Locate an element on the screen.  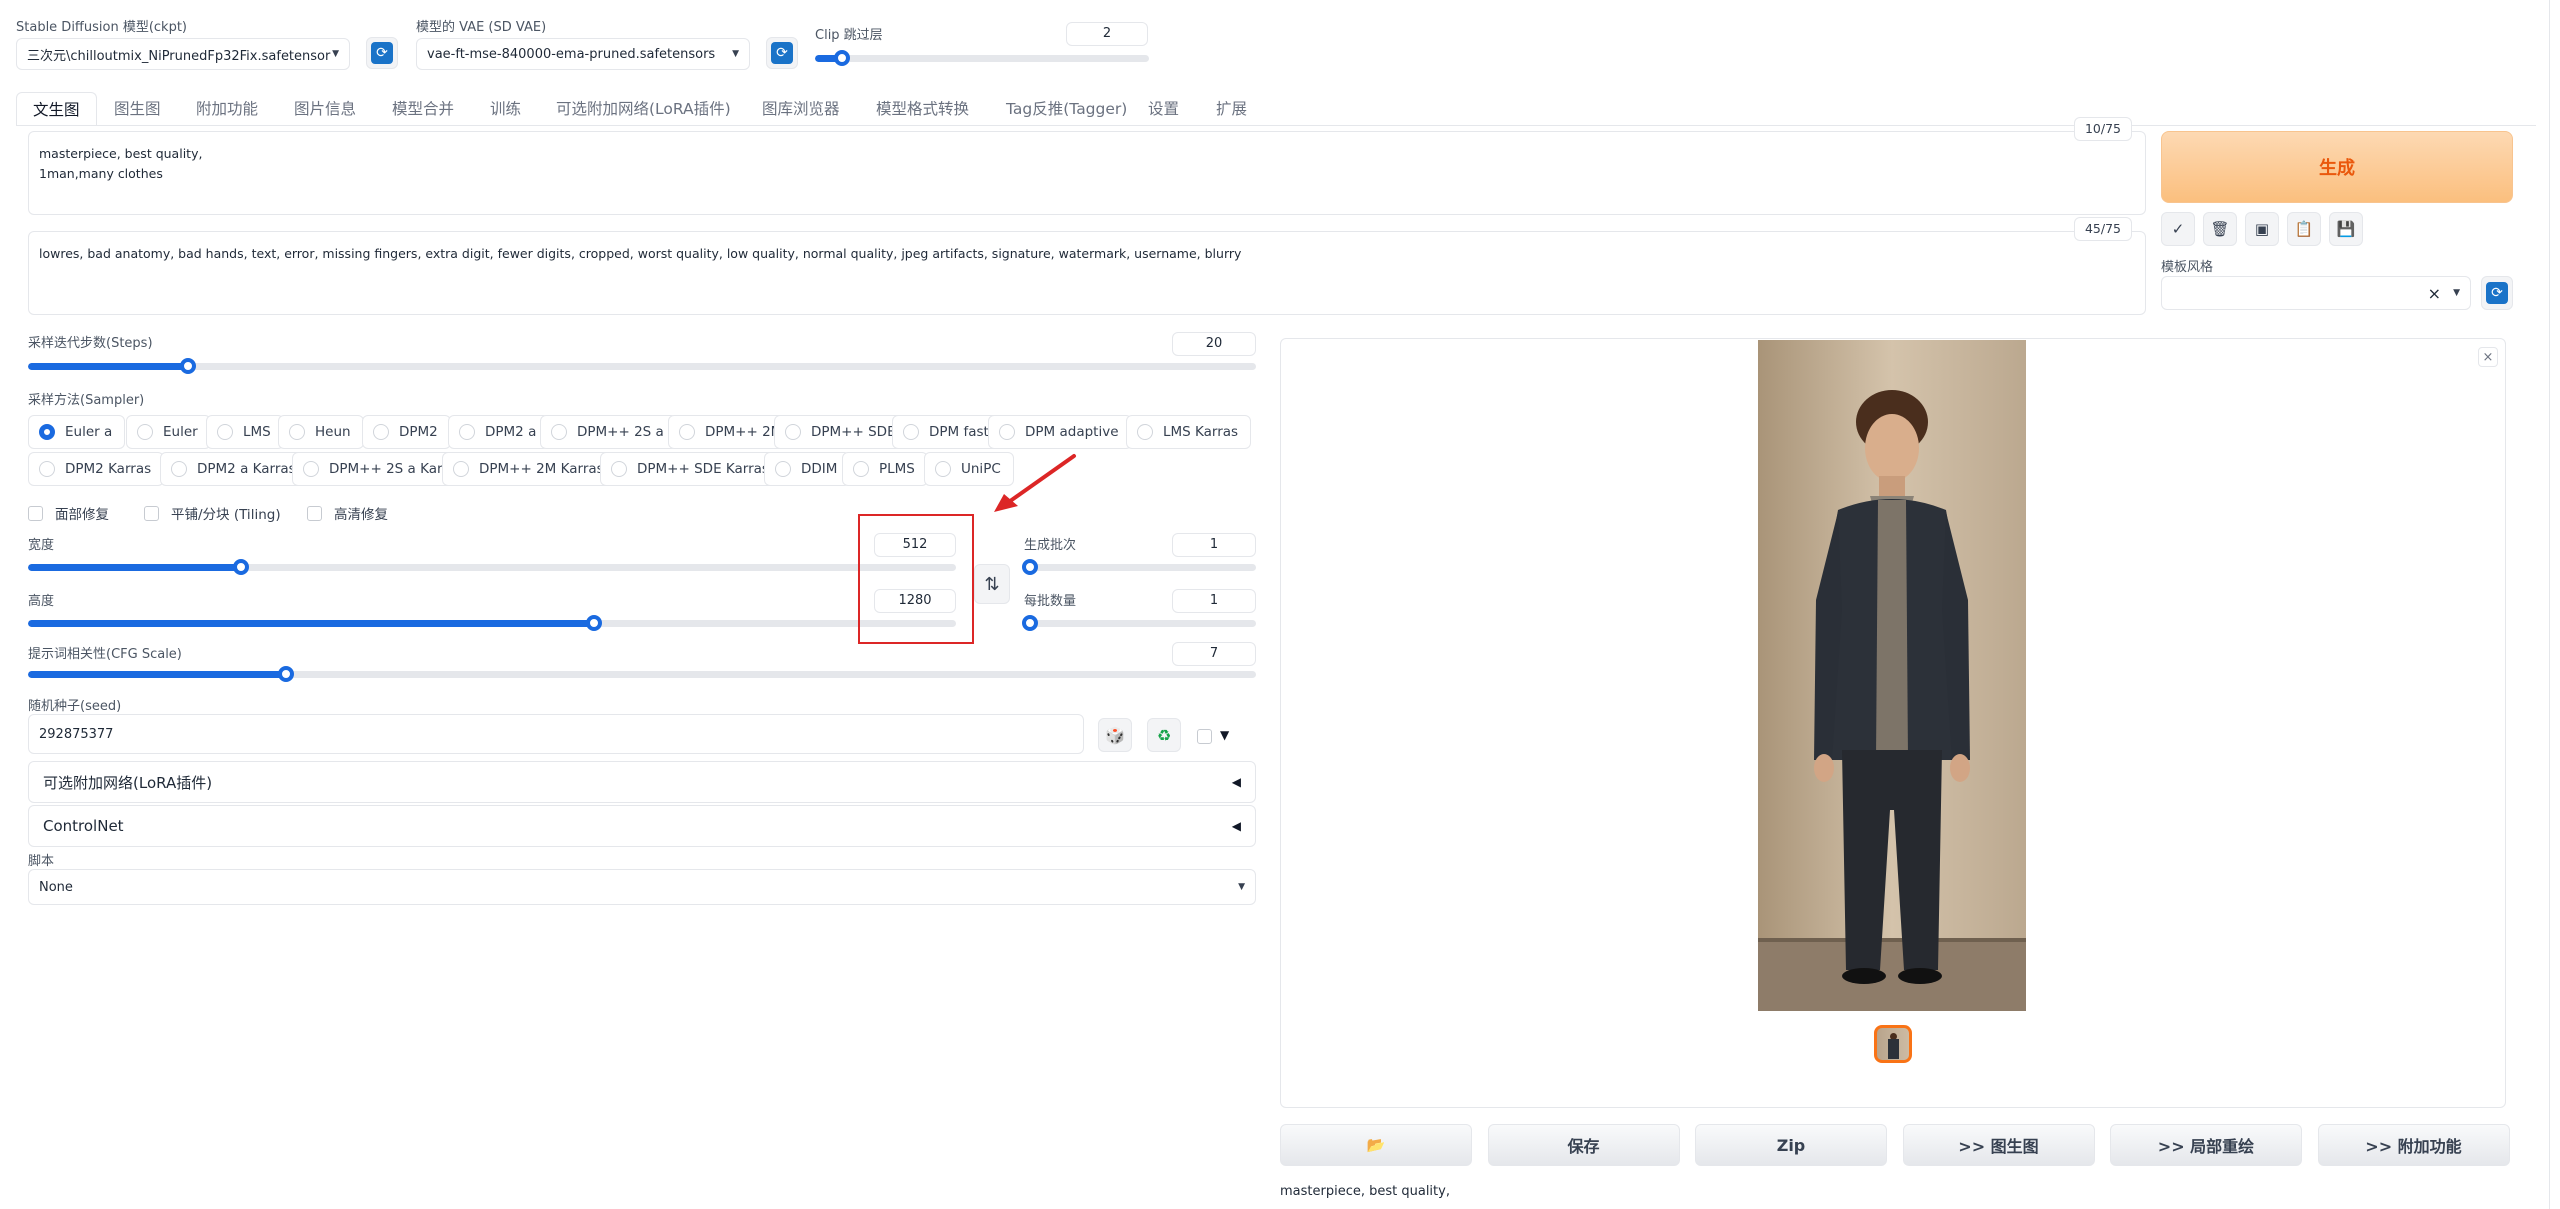
swap-dimensions-button: ⇅ is located at coordinates (992, 584).